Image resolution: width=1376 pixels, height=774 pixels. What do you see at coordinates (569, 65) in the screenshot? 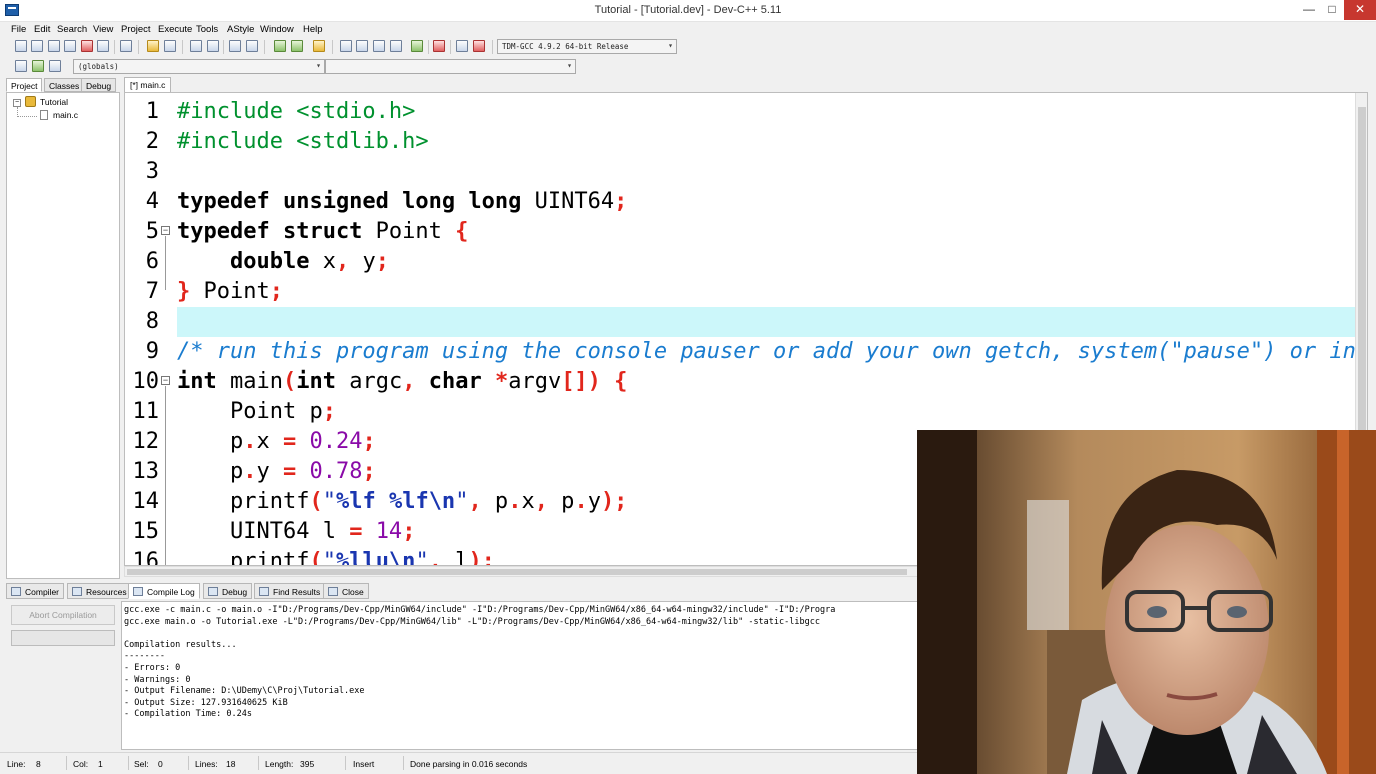
I see `chevron-down-icon: ▾` at bounding box center [569, 65].